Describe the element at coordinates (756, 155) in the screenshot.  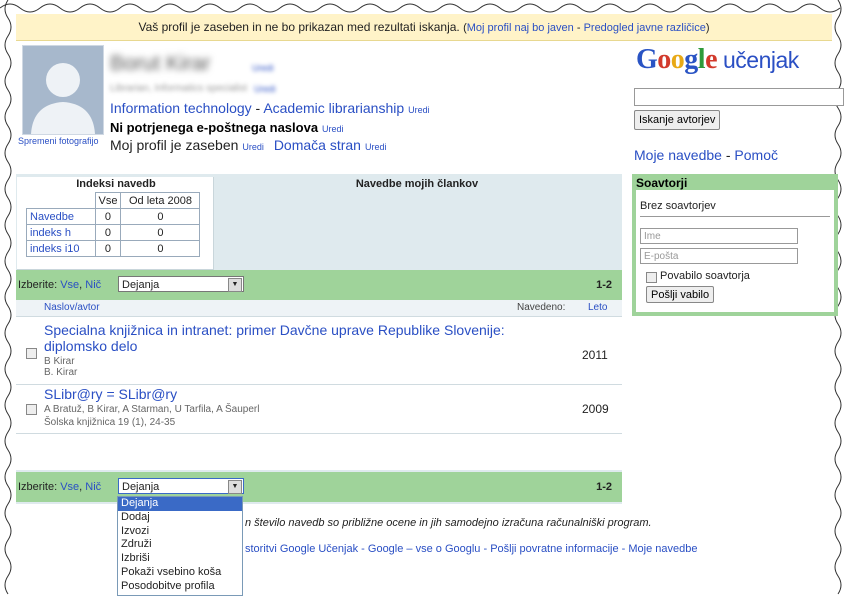
I see `help-link: Pomoč` at that location.